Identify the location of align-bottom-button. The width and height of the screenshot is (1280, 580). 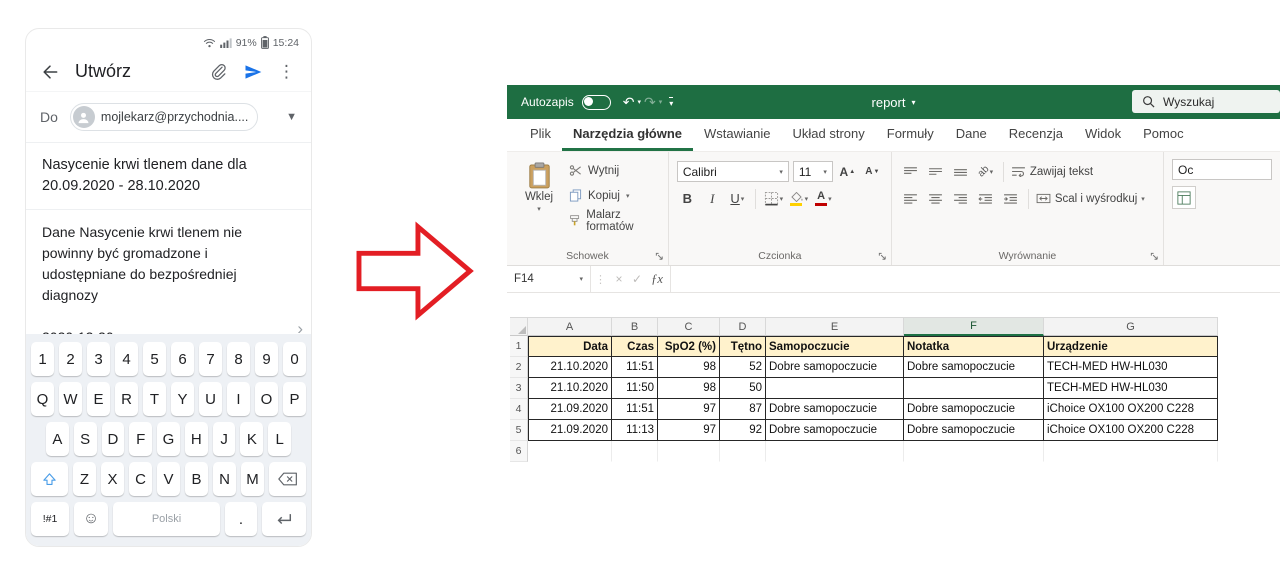
(960, 171).